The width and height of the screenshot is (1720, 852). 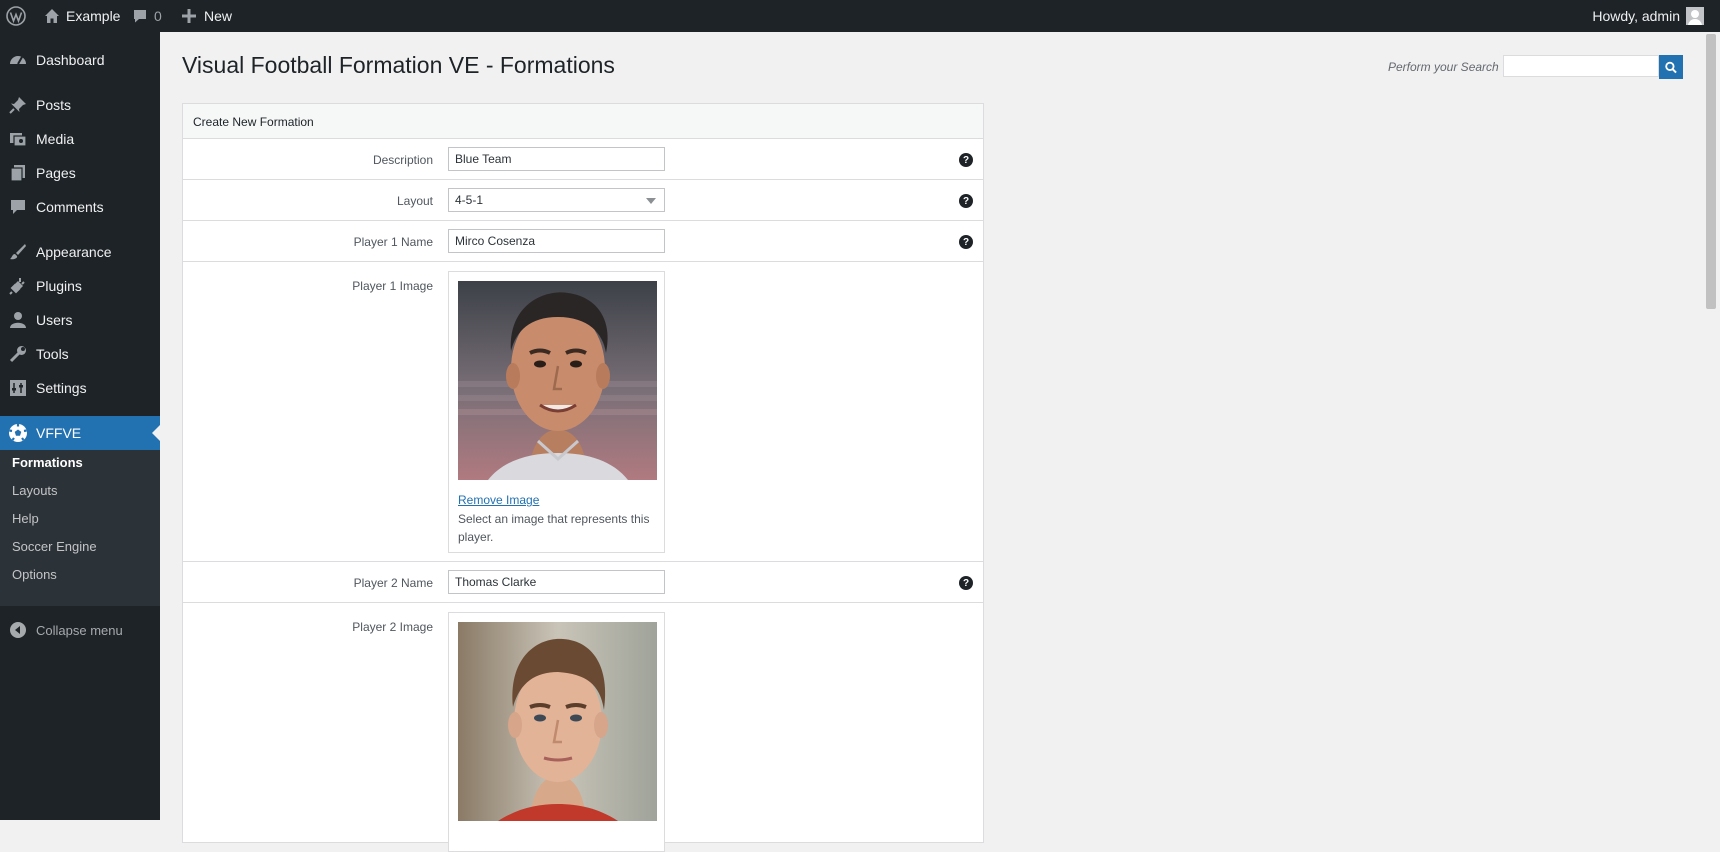 I want to click on player1-name-row: Player 1 Name Mirco Cosenza ?, so click(x=583, y=241).